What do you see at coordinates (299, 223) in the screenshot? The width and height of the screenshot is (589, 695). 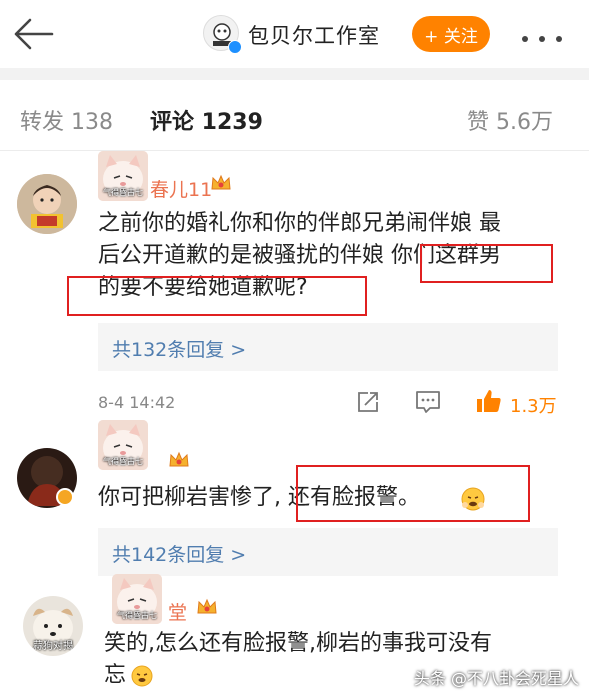 I see `comment-line: 之前你的婚礼你和你的伴郎兄弟闹伴娘 最` at bounding box center [299, 223].